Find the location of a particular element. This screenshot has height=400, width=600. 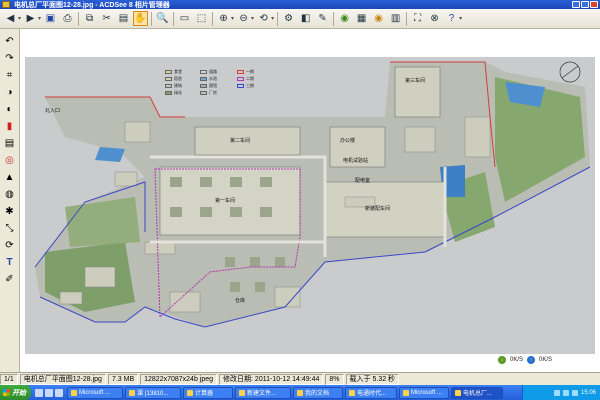

exposure-icon: ◑ is located at coordinates (10, 92).